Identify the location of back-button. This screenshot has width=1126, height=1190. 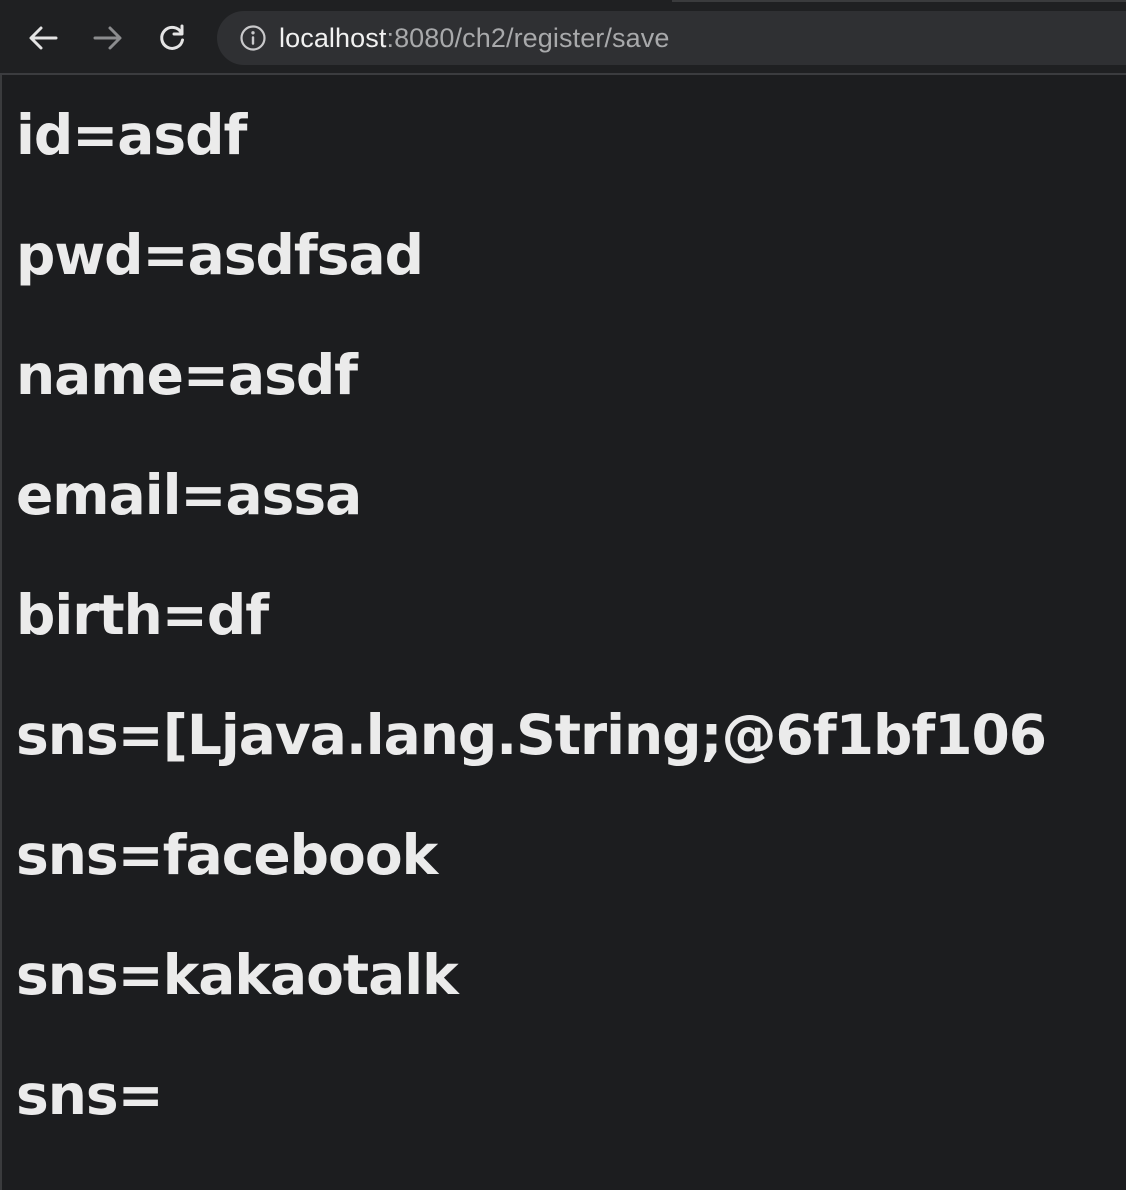
(43, 38).